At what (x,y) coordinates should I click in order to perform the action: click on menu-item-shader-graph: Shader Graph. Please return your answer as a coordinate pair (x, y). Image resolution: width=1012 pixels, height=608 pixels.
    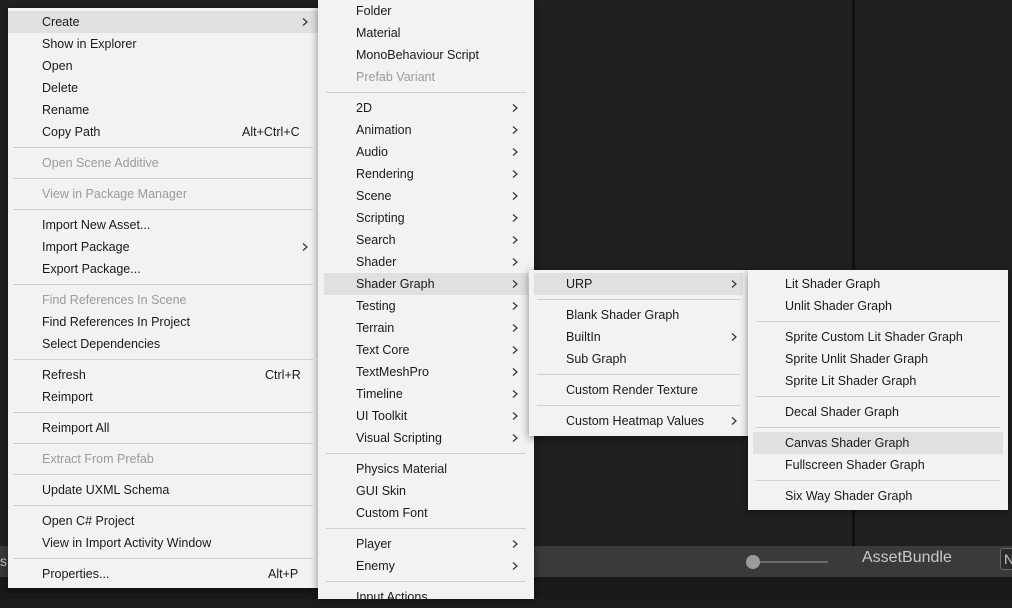
    Looking at the image, I should click on (426, 284).